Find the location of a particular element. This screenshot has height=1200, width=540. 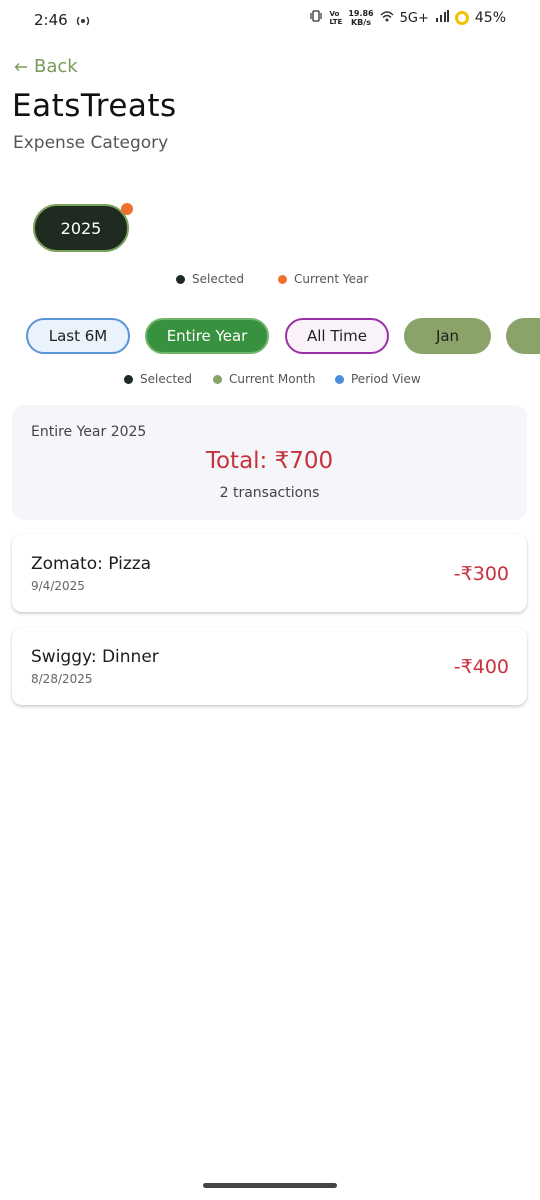

filter-chip-last-6m: Last 6M is located at coordinates (78, 336).